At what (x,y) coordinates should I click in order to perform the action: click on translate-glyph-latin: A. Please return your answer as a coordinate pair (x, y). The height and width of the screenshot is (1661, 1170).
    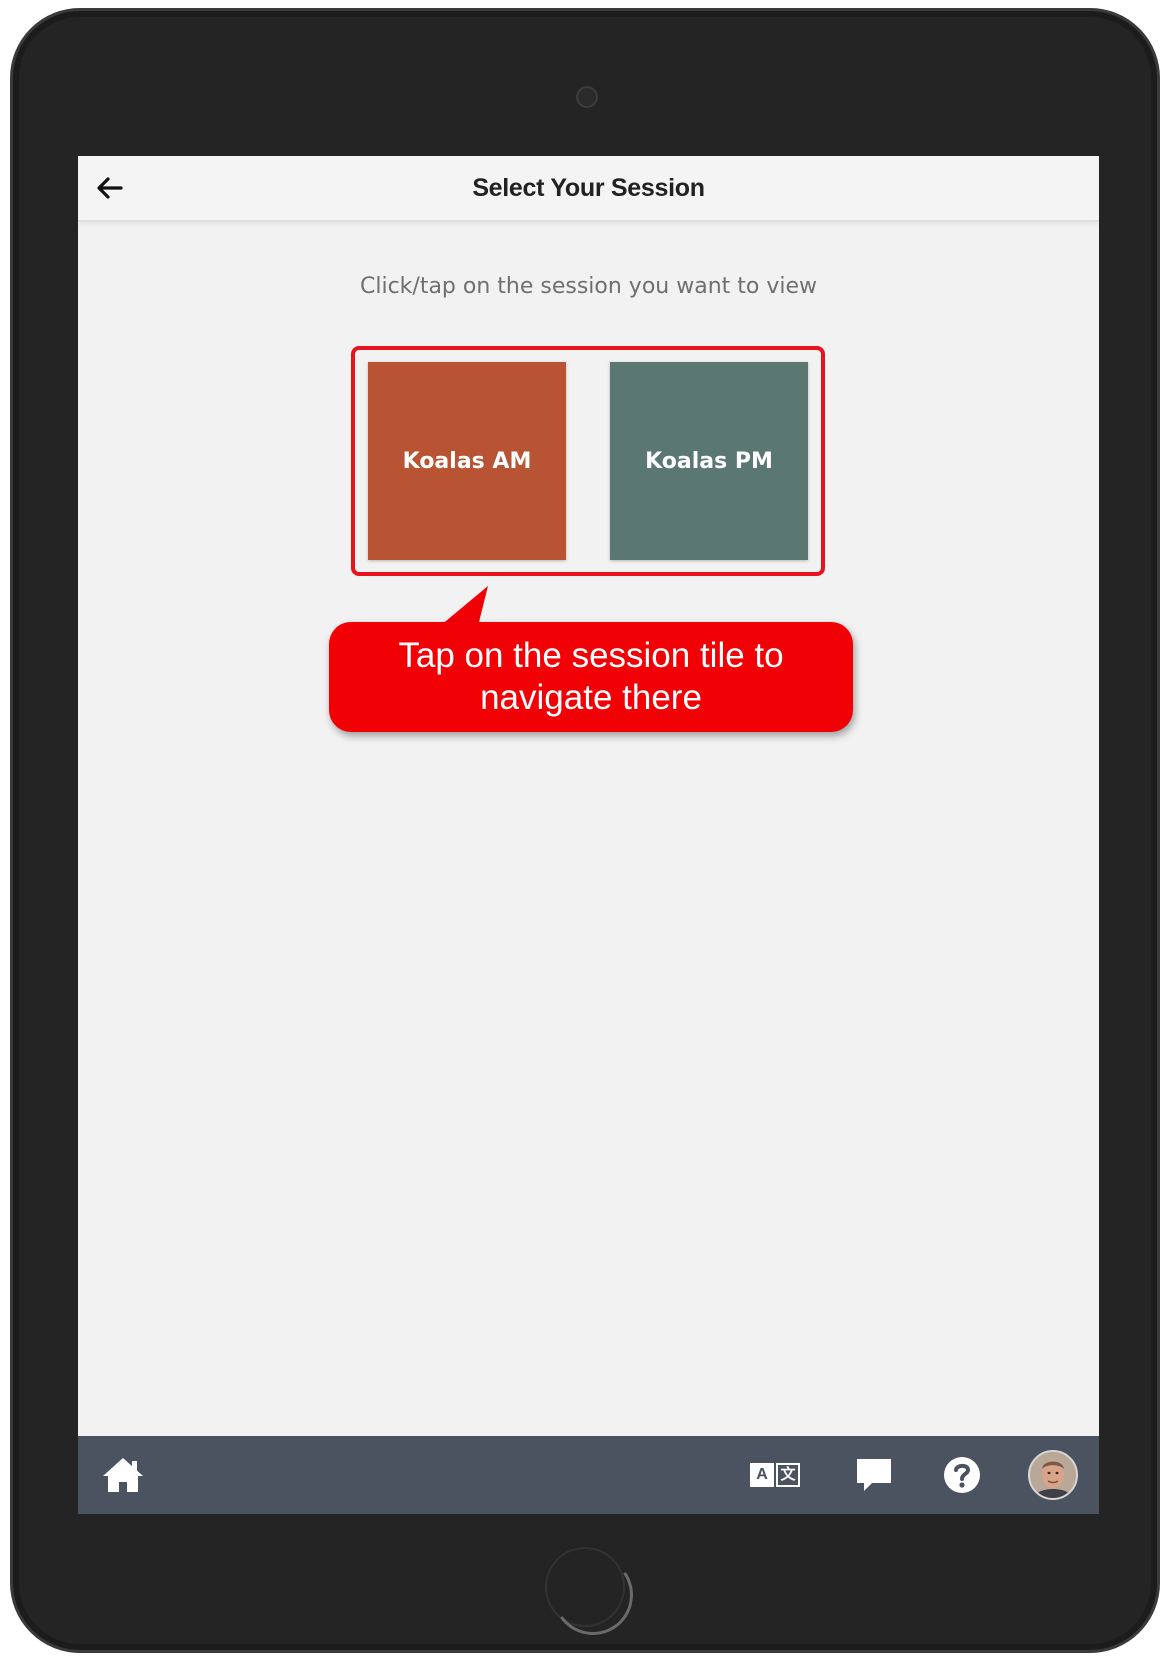
    Looking at the image, I should click on (762, 1475).